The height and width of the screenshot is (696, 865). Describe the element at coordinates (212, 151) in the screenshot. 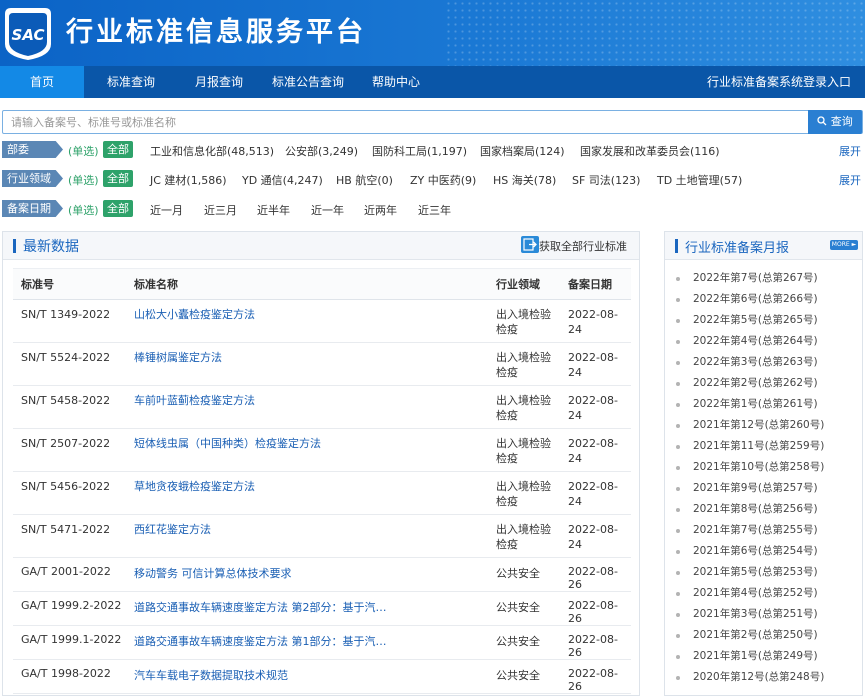

I see `filter-option: 工业和信息化部(48,513)` at that location.